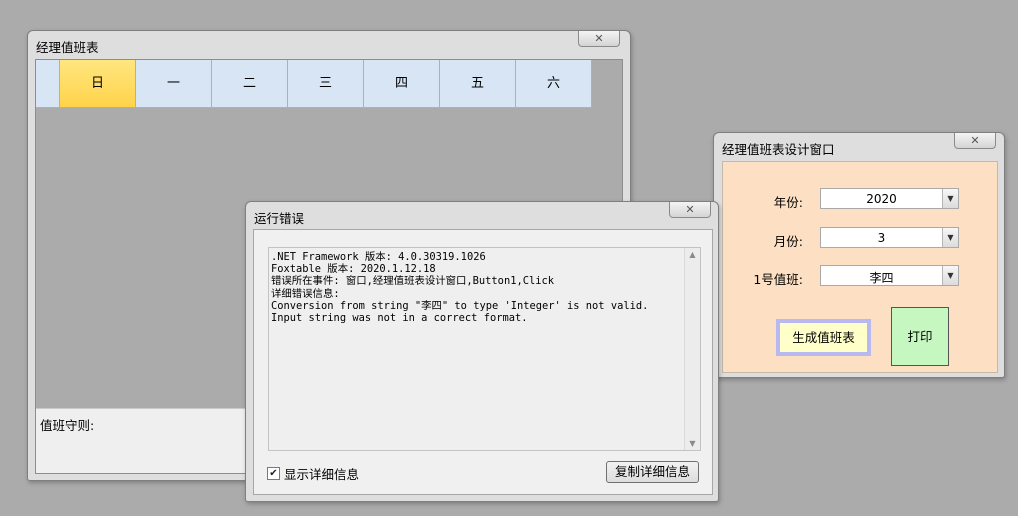 The height and width of the screenshot is (516, 1018). I want to click on weekday-header-wed: 三, so click(326, 84).